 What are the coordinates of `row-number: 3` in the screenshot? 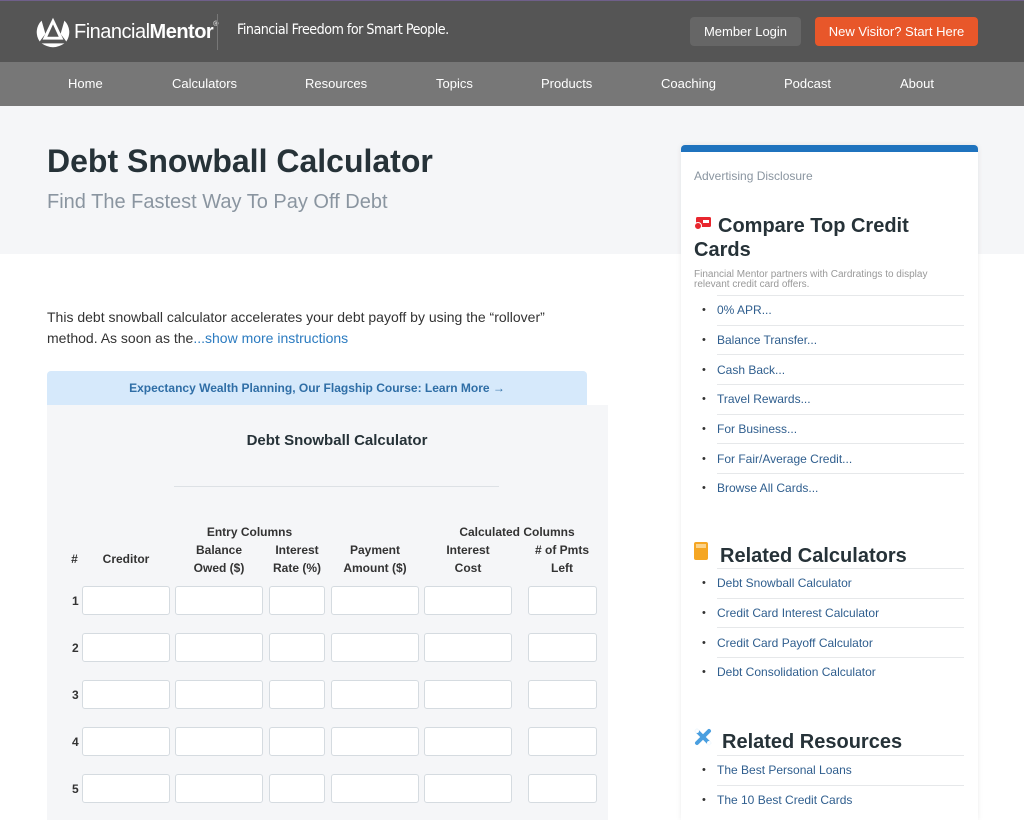 It's located at (75, 695).